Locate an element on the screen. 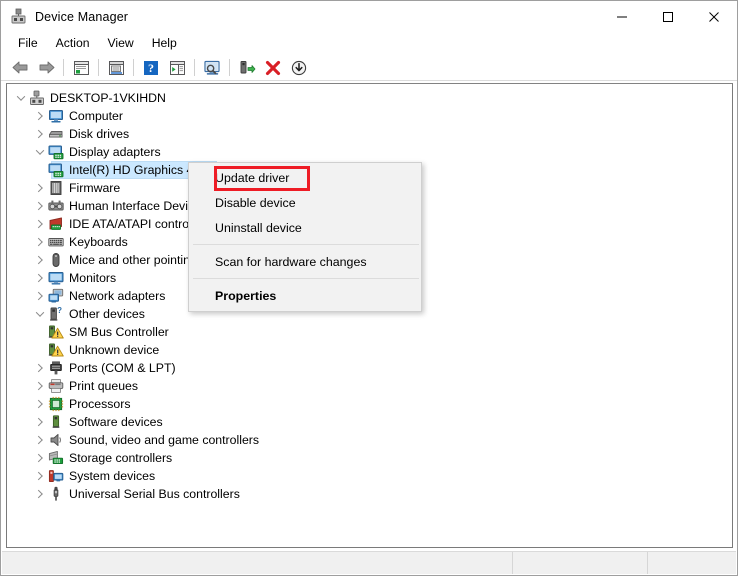 The image size is (738, 576). menu-help: Help is located at coordinates (164, 43).